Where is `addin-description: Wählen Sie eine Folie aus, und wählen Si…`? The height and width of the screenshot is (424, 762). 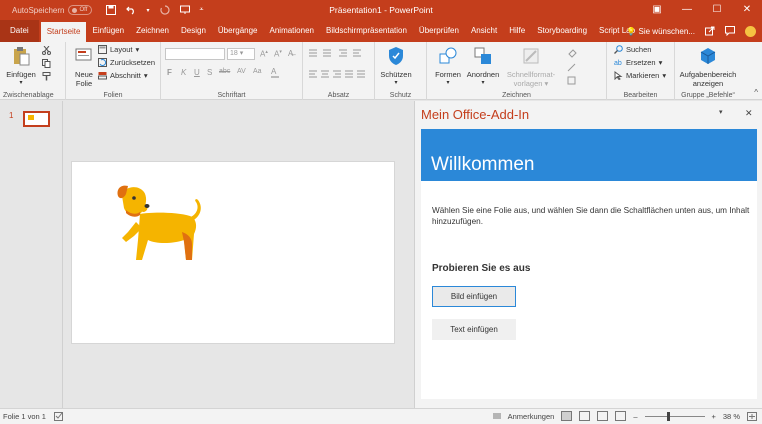
addin-description: Wählen Sie eine Folie aus, und wählen Si… is located at coordinates (591, 216).